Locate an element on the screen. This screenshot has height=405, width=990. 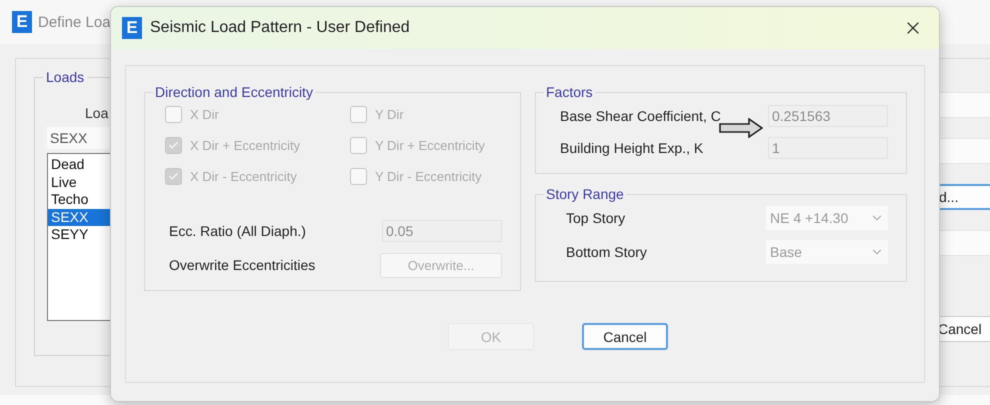
dropdown: Base is located at coordinates (827, 252).